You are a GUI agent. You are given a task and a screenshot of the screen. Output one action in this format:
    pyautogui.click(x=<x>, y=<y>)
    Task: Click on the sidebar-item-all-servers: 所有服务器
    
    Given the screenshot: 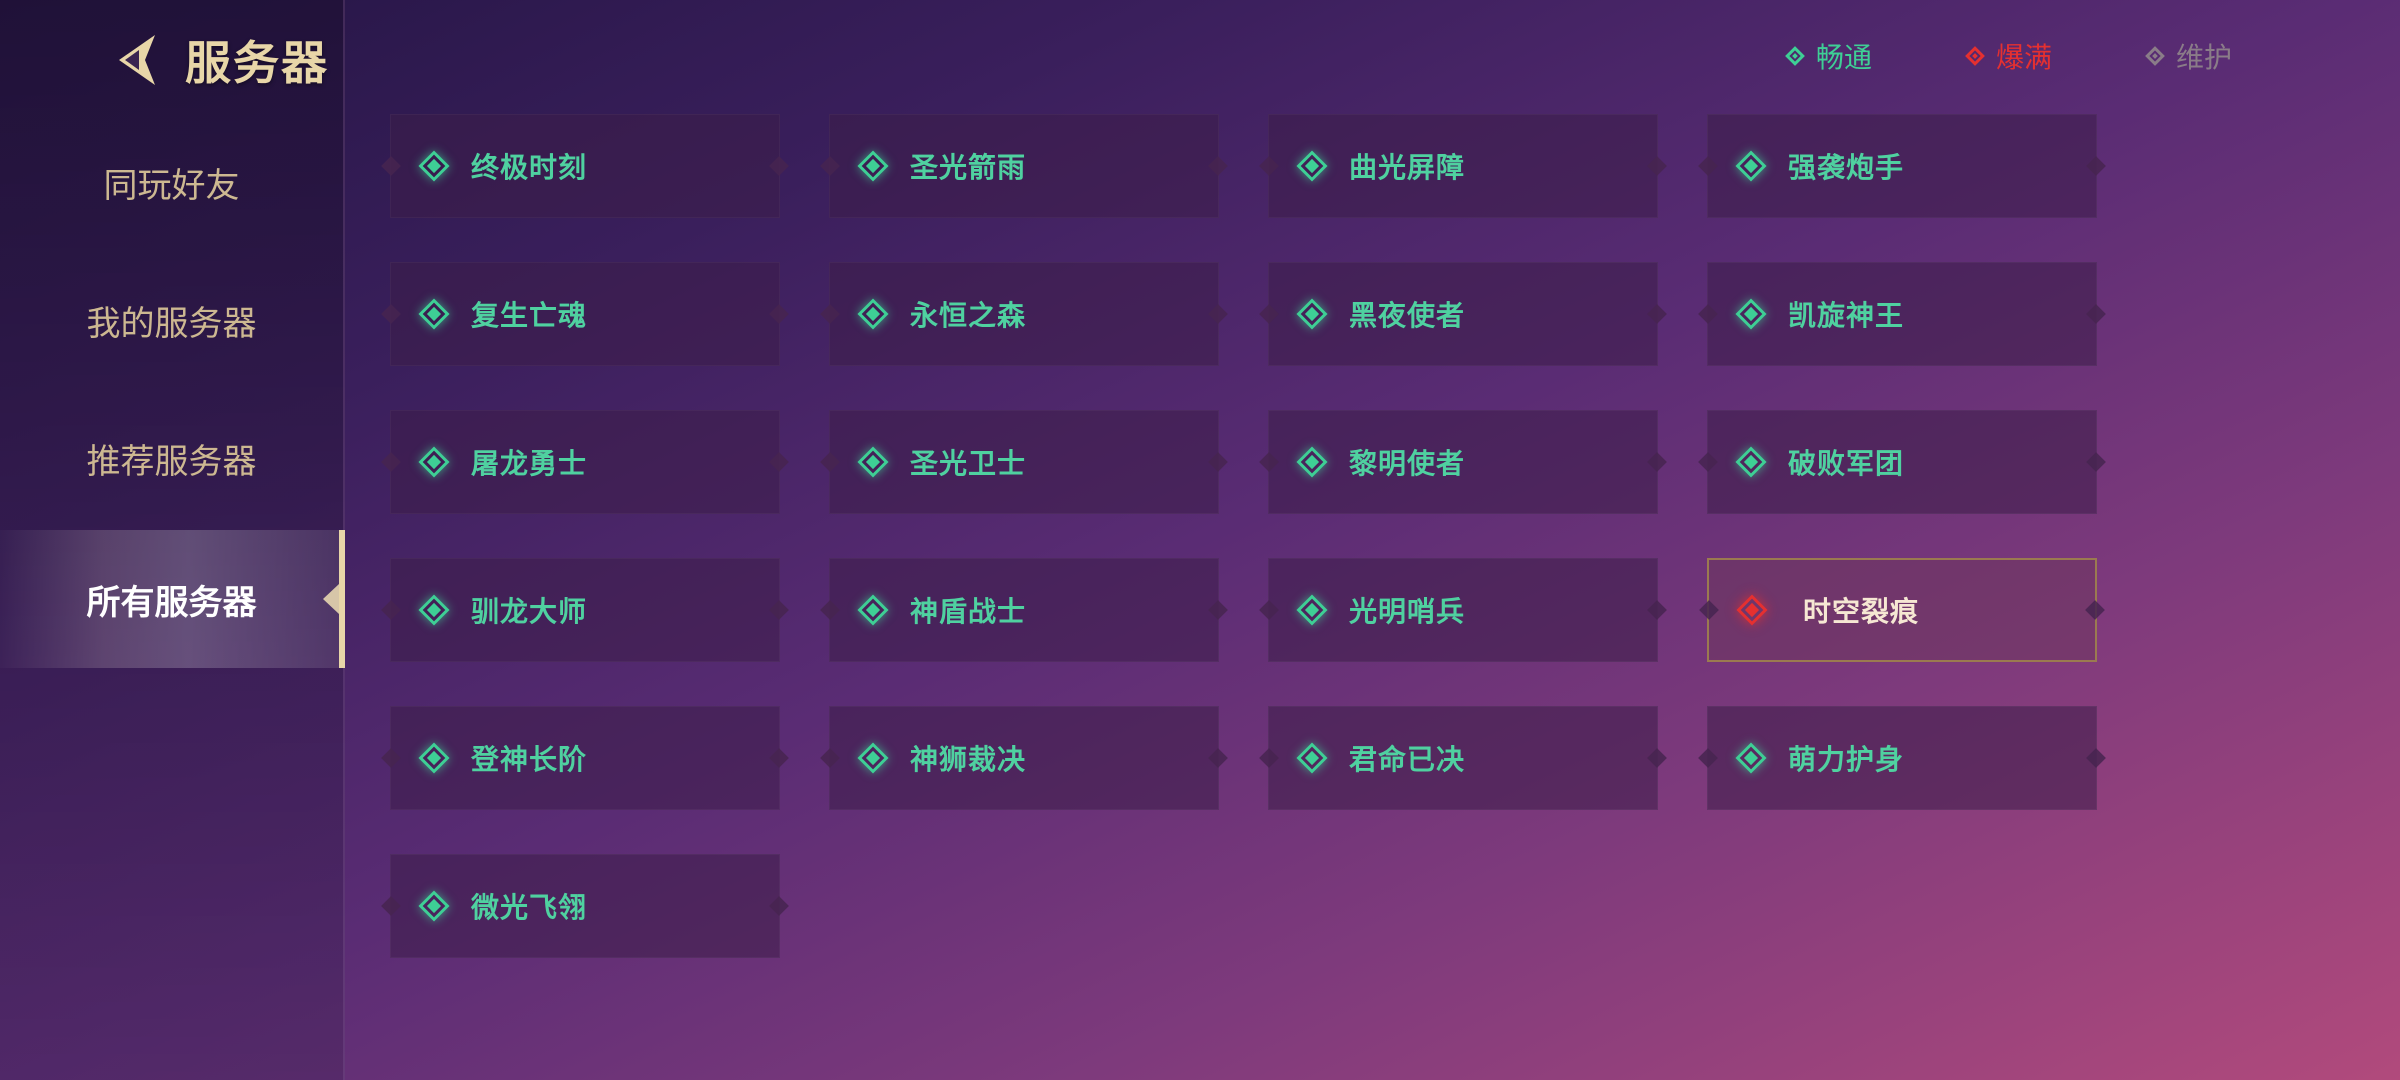 What is the action you would take?
    pyautogui.click(x=172, y=599)
    